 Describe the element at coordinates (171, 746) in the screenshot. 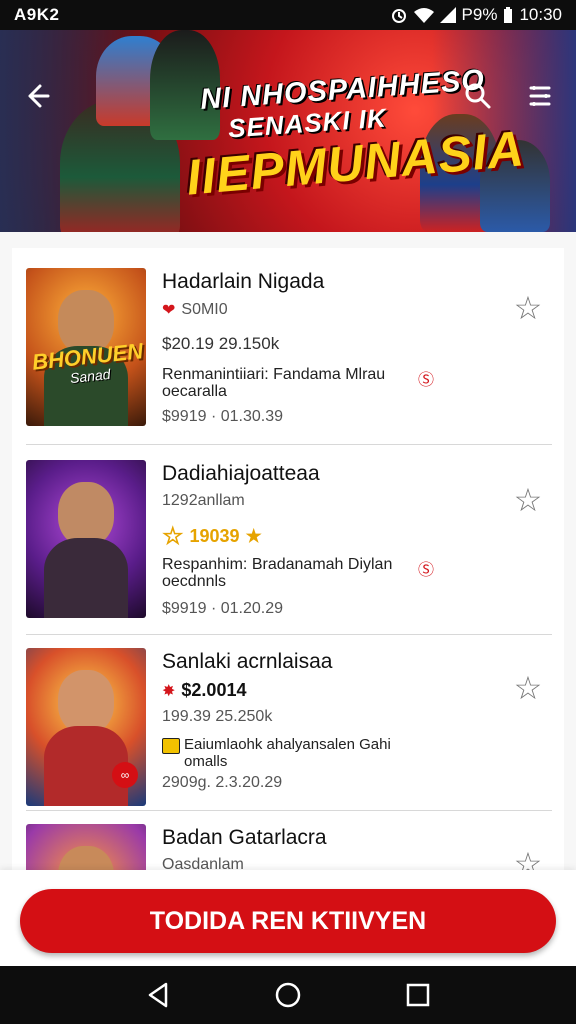

I see `tag-icon` at that location.